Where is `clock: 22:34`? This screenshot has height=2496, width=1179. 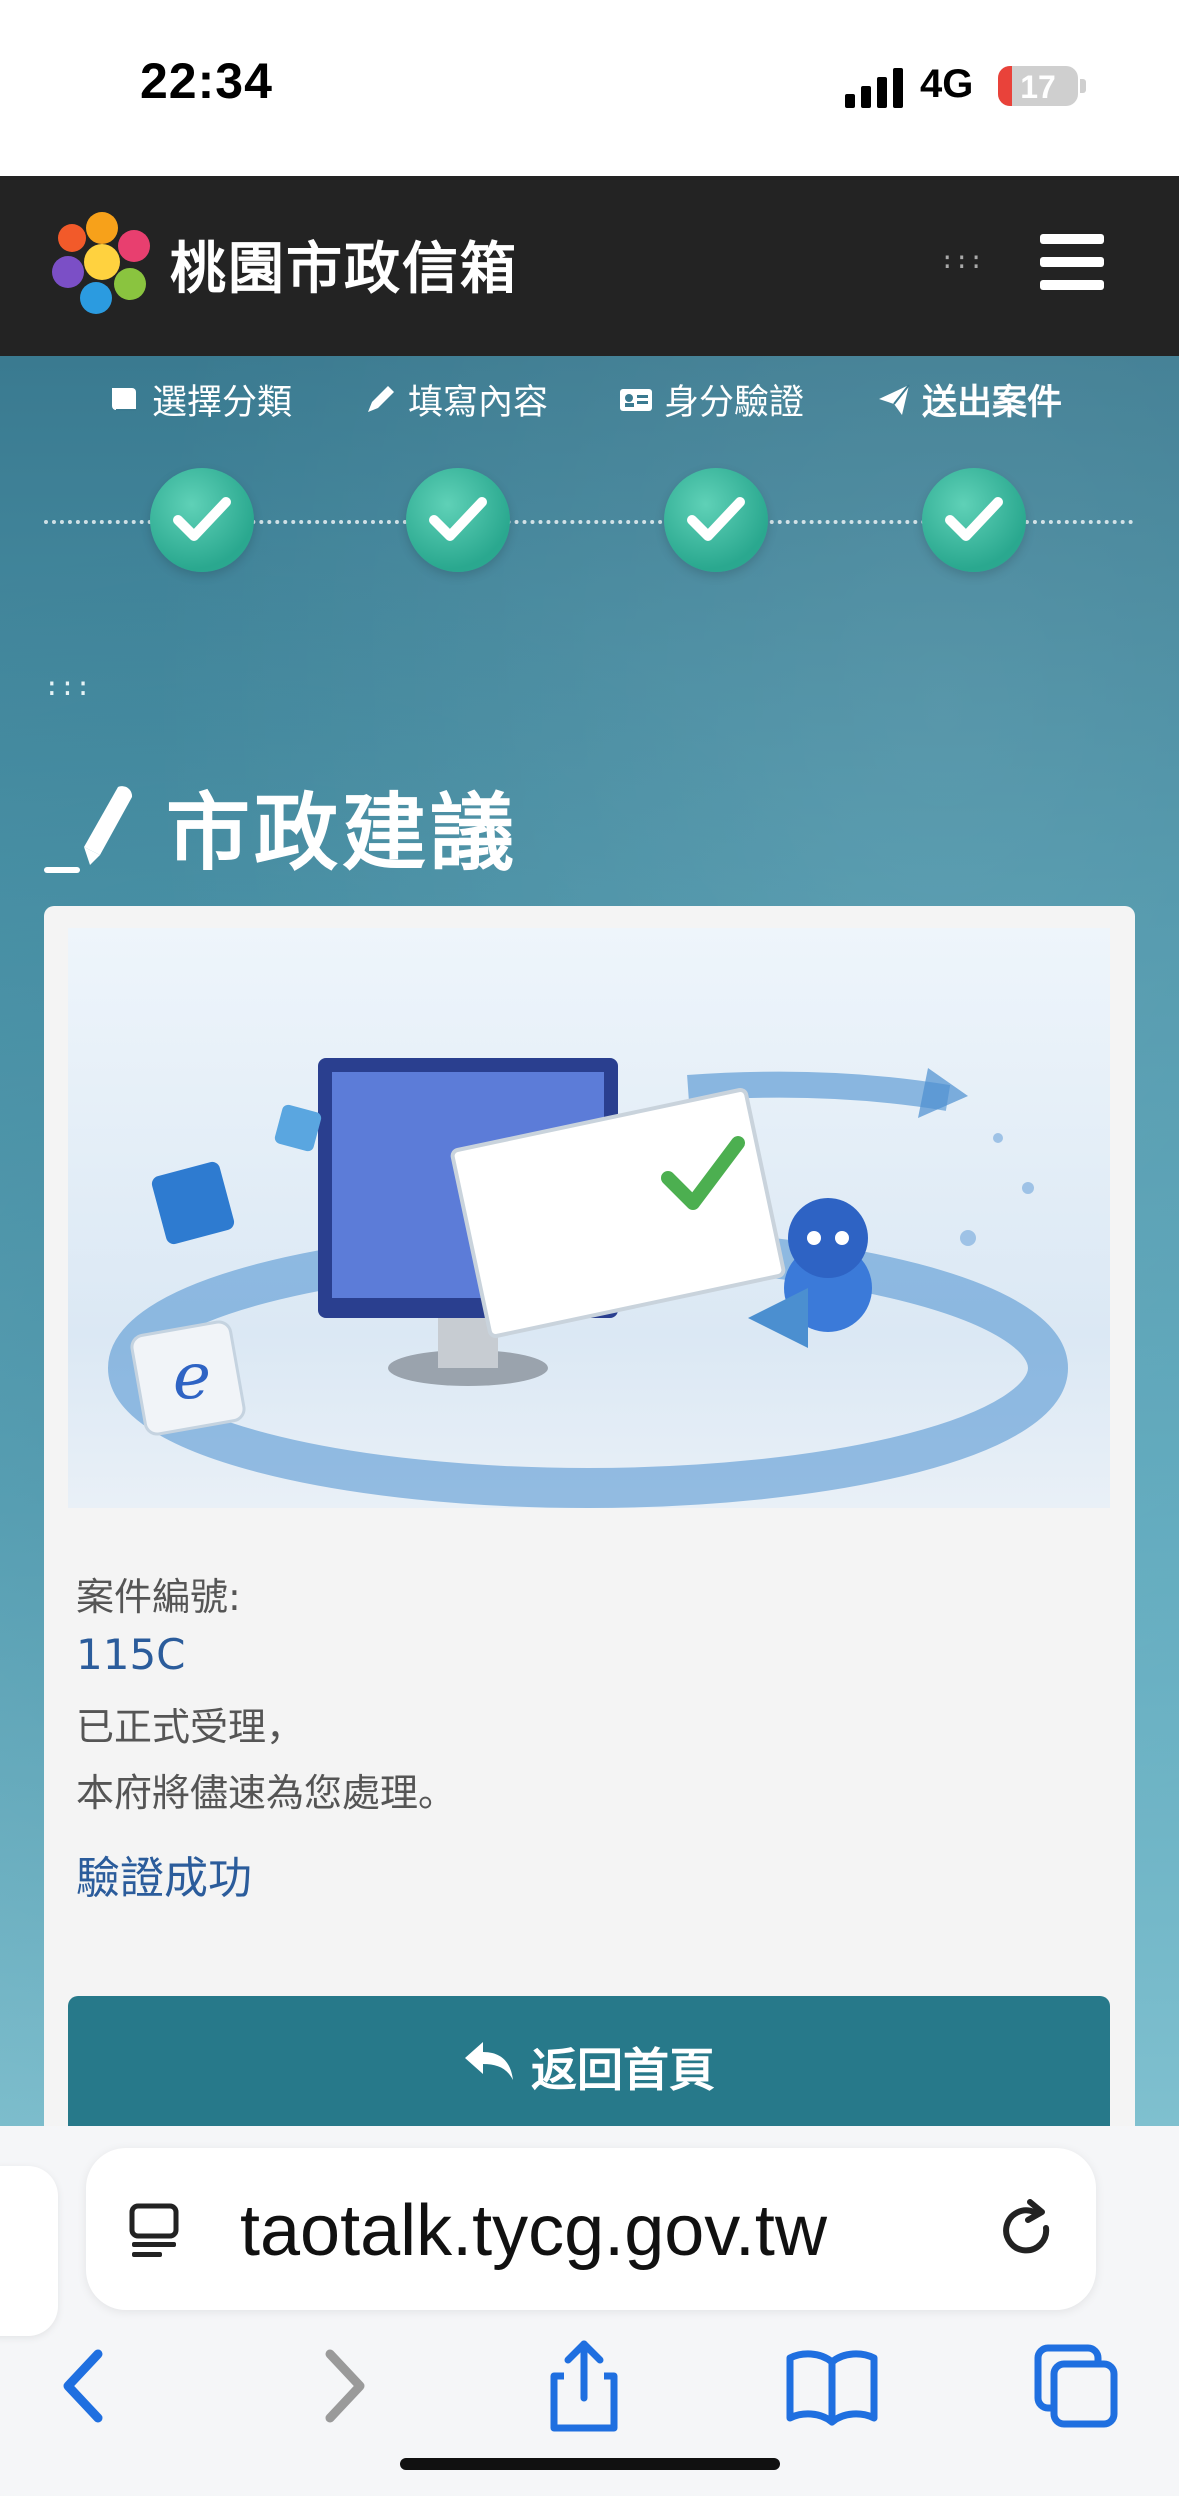
clock: 22:34 is located at coordinates (206, 81).